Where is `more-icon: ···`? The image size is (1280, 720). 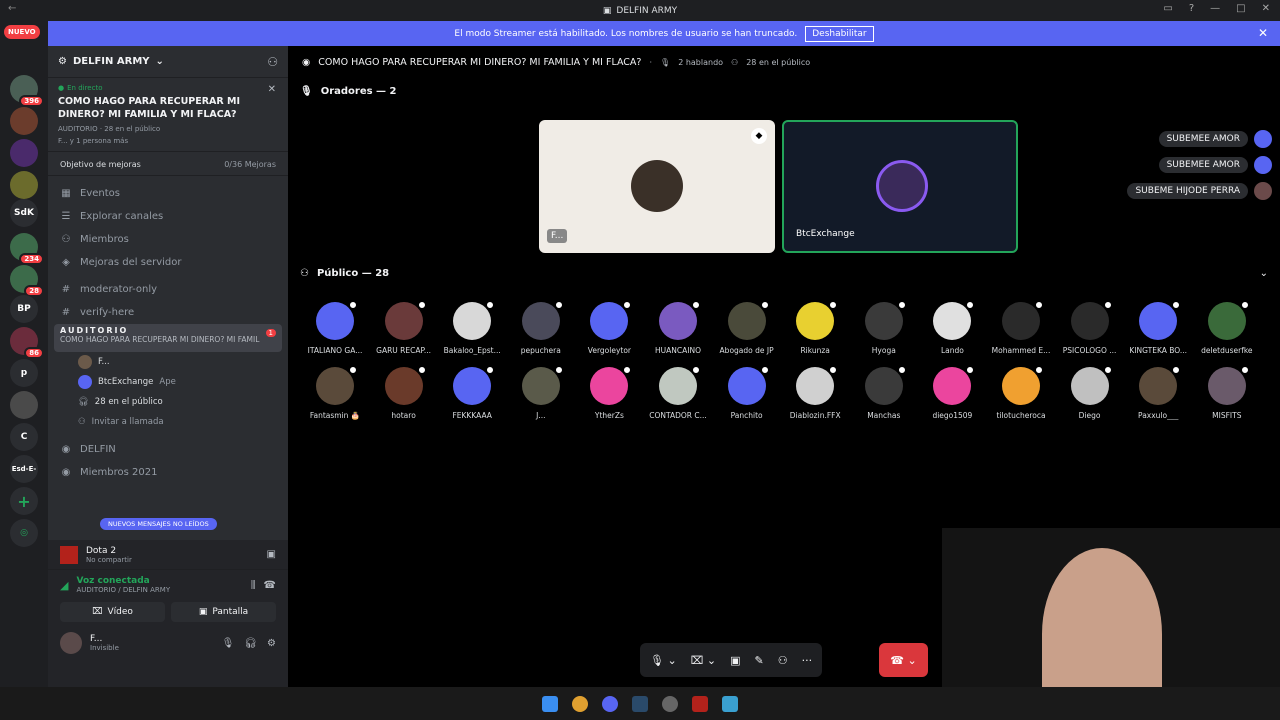
more-icon: ··· is located at coordinates (807, 660).